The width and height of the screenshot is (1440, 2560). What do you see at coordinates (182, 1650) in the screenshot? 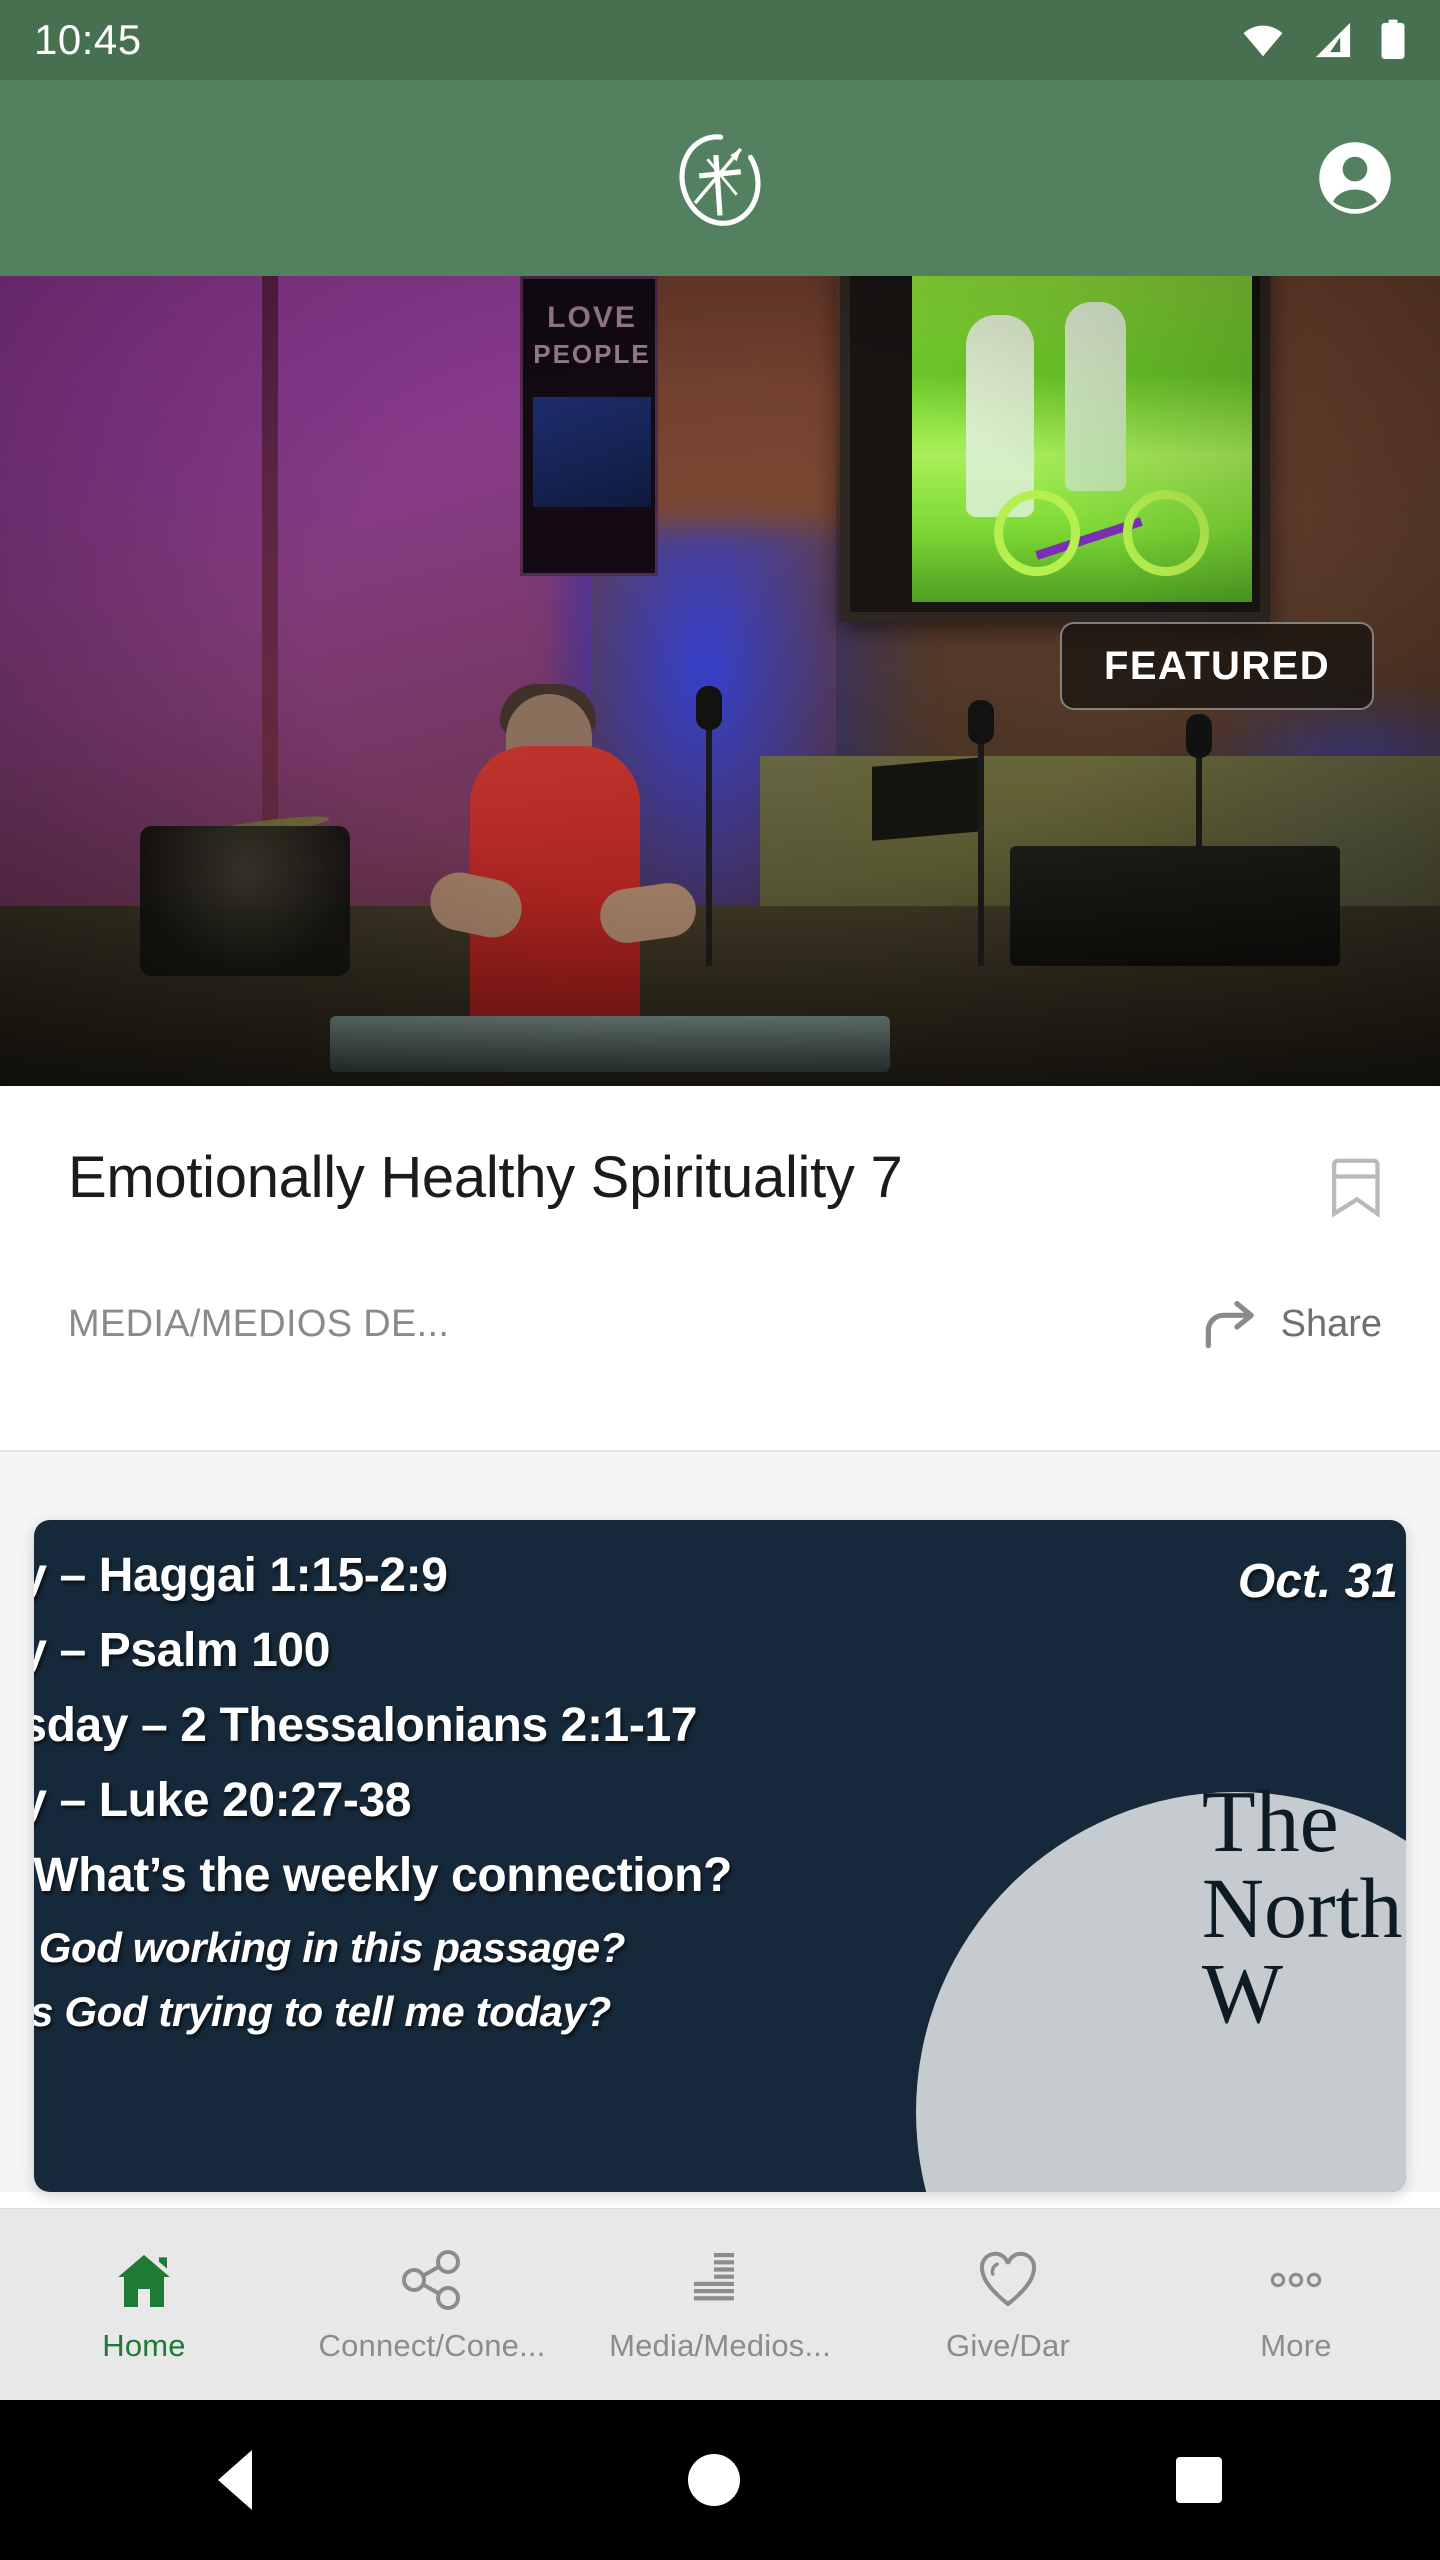
I see `scripture-line: ay – Psalm 100` at bounding box center [182, 1650].